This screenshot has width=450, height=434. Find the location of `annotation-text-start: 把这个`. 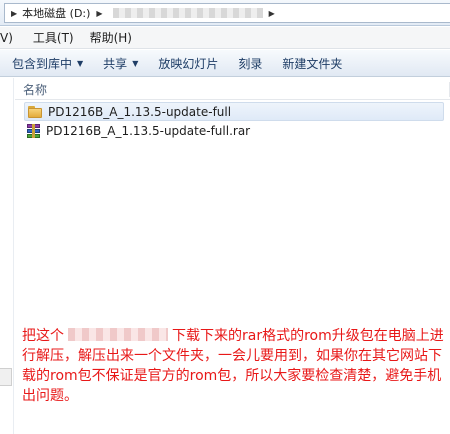

annotation-text-start: 把这个 is located at coordinates (43, 336).